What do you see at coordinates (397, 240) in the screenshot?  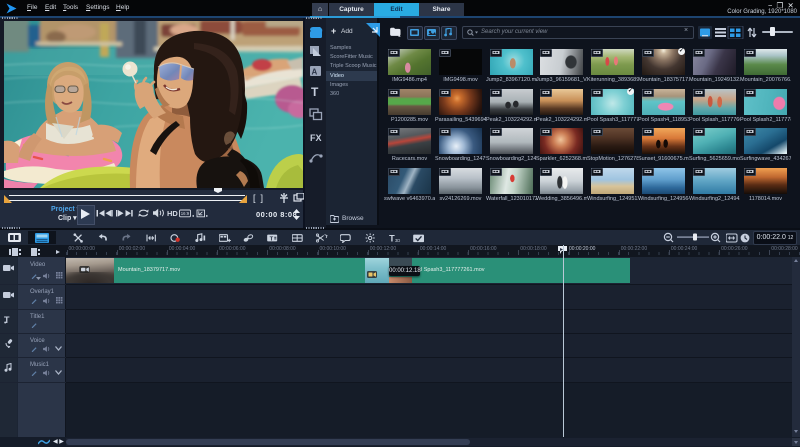 I see `svg-text: 3D` at bounding box center [397, 240].